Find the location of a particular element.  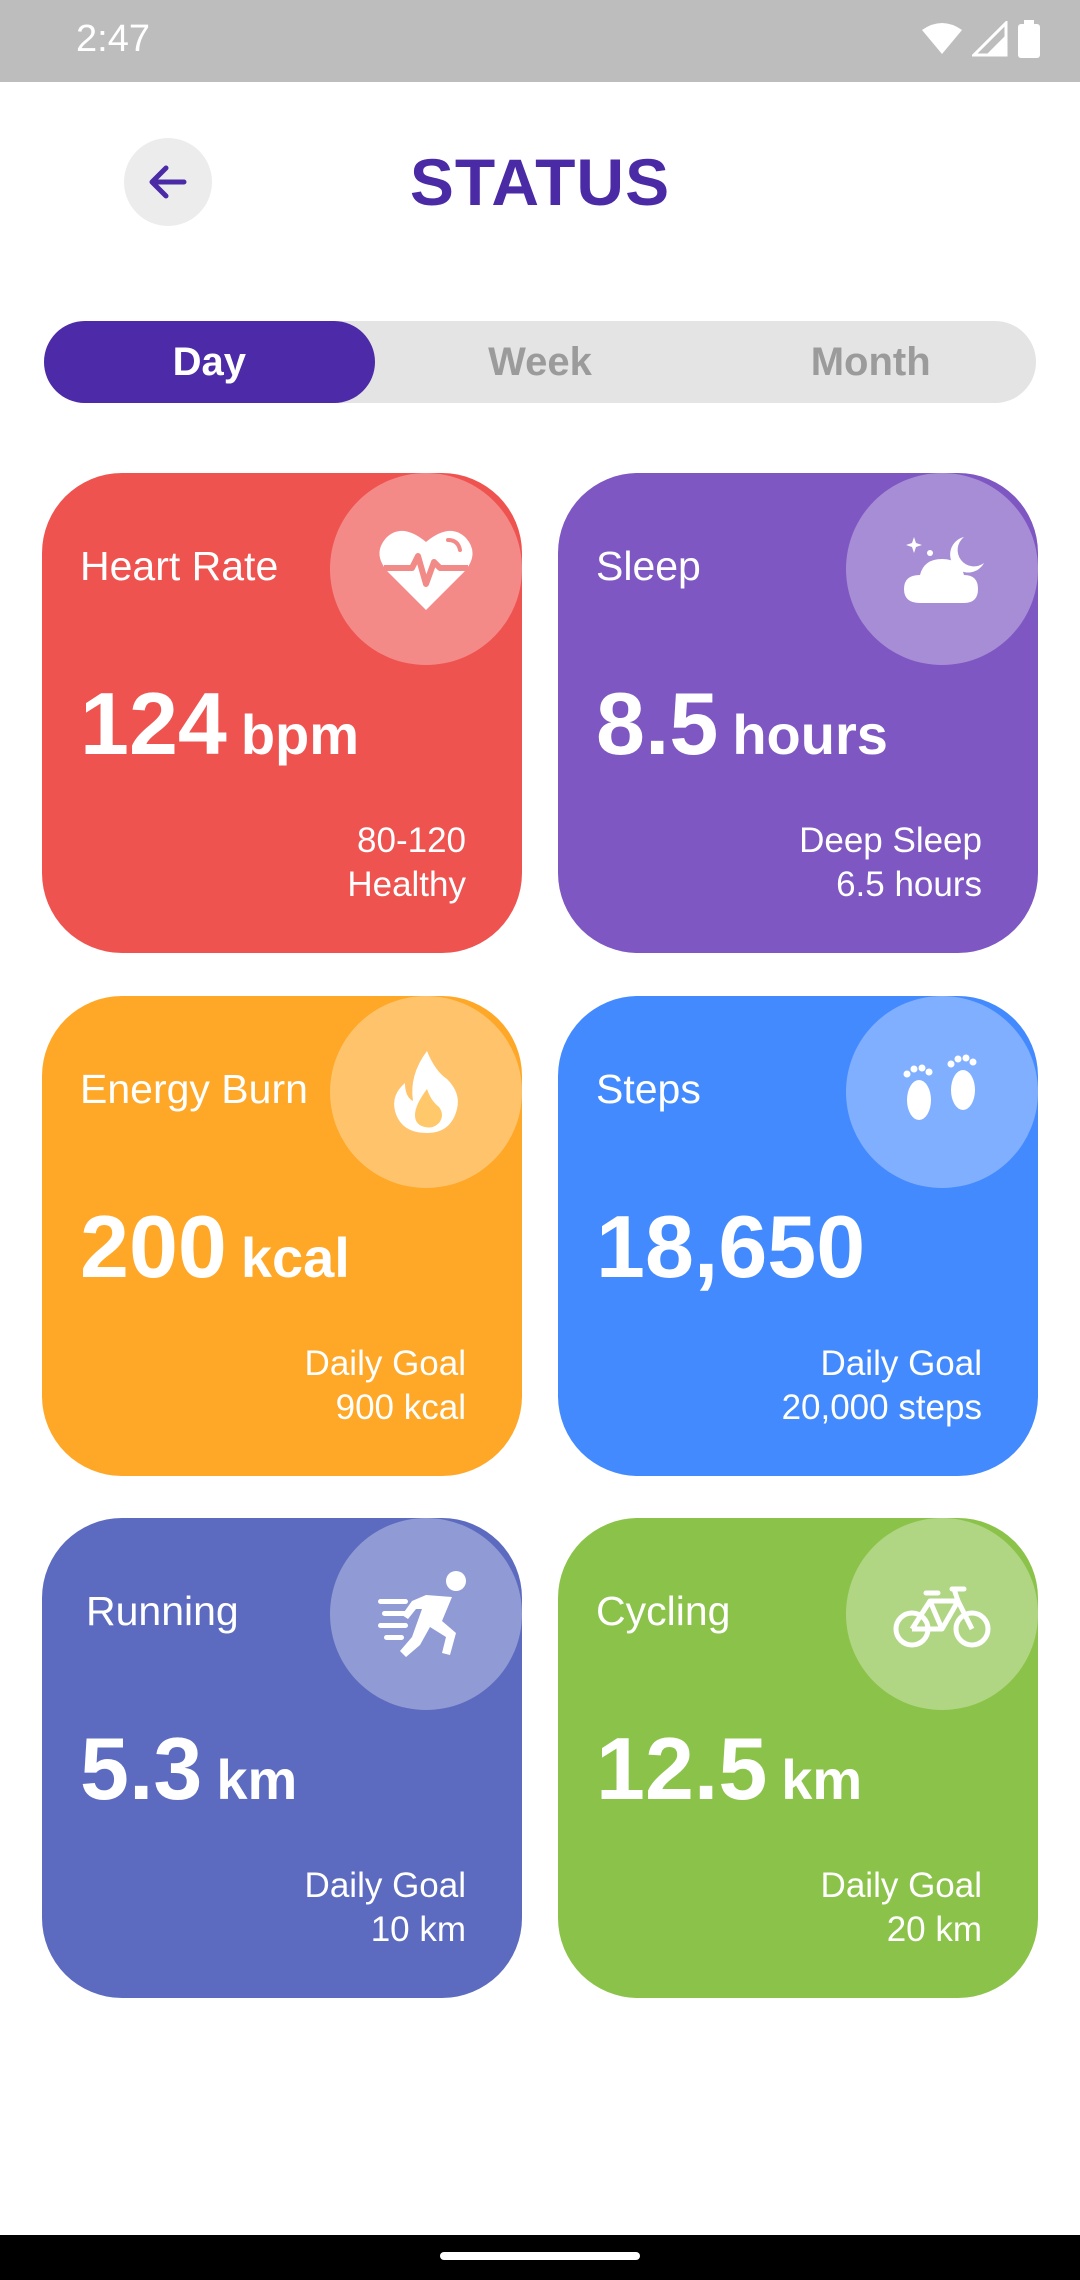

card-value-row: 5.3 km is located at coordinates (188, 1769).